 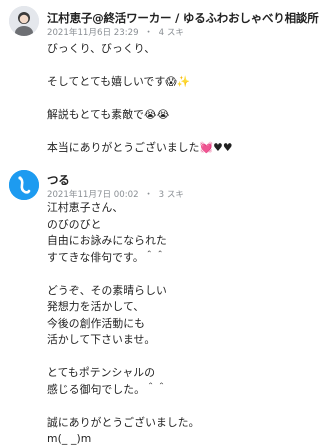 What do you see at coordinates (140, 147) in the screenshot?
I see `comment-line: 本当にありがとうございました💓♥♥` at bounding box center [140, 147].